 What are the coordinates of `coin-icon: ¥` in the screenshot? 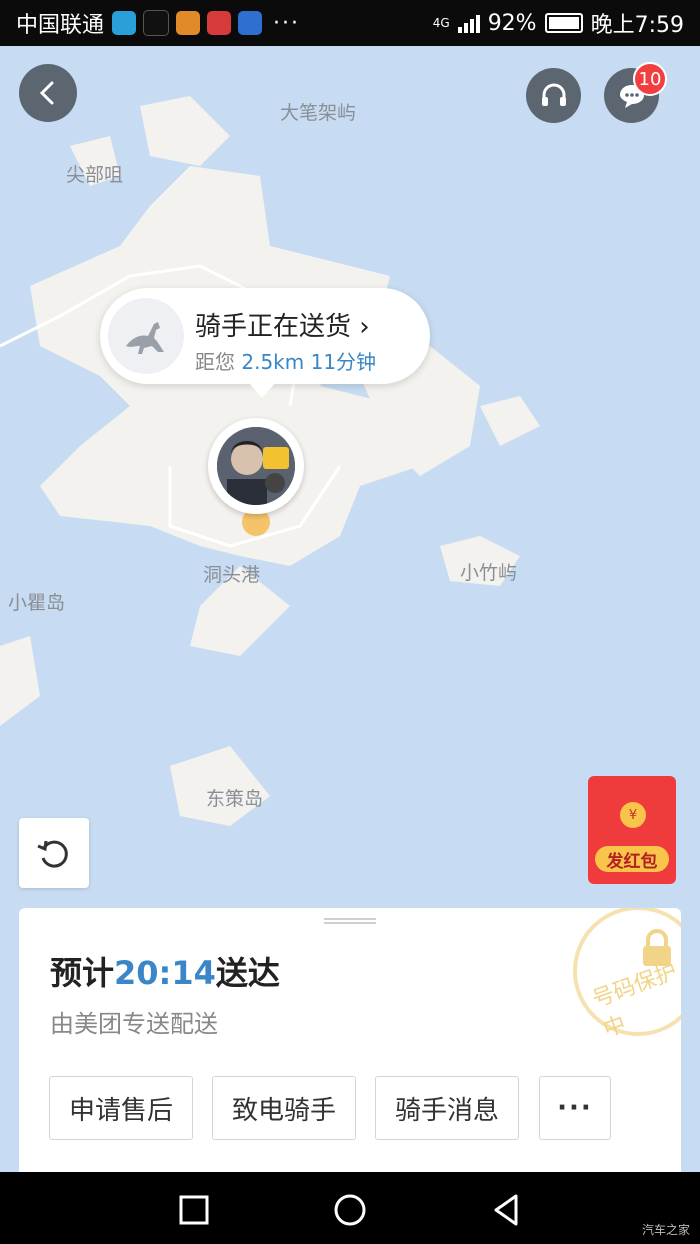 It's located at (633, 815).